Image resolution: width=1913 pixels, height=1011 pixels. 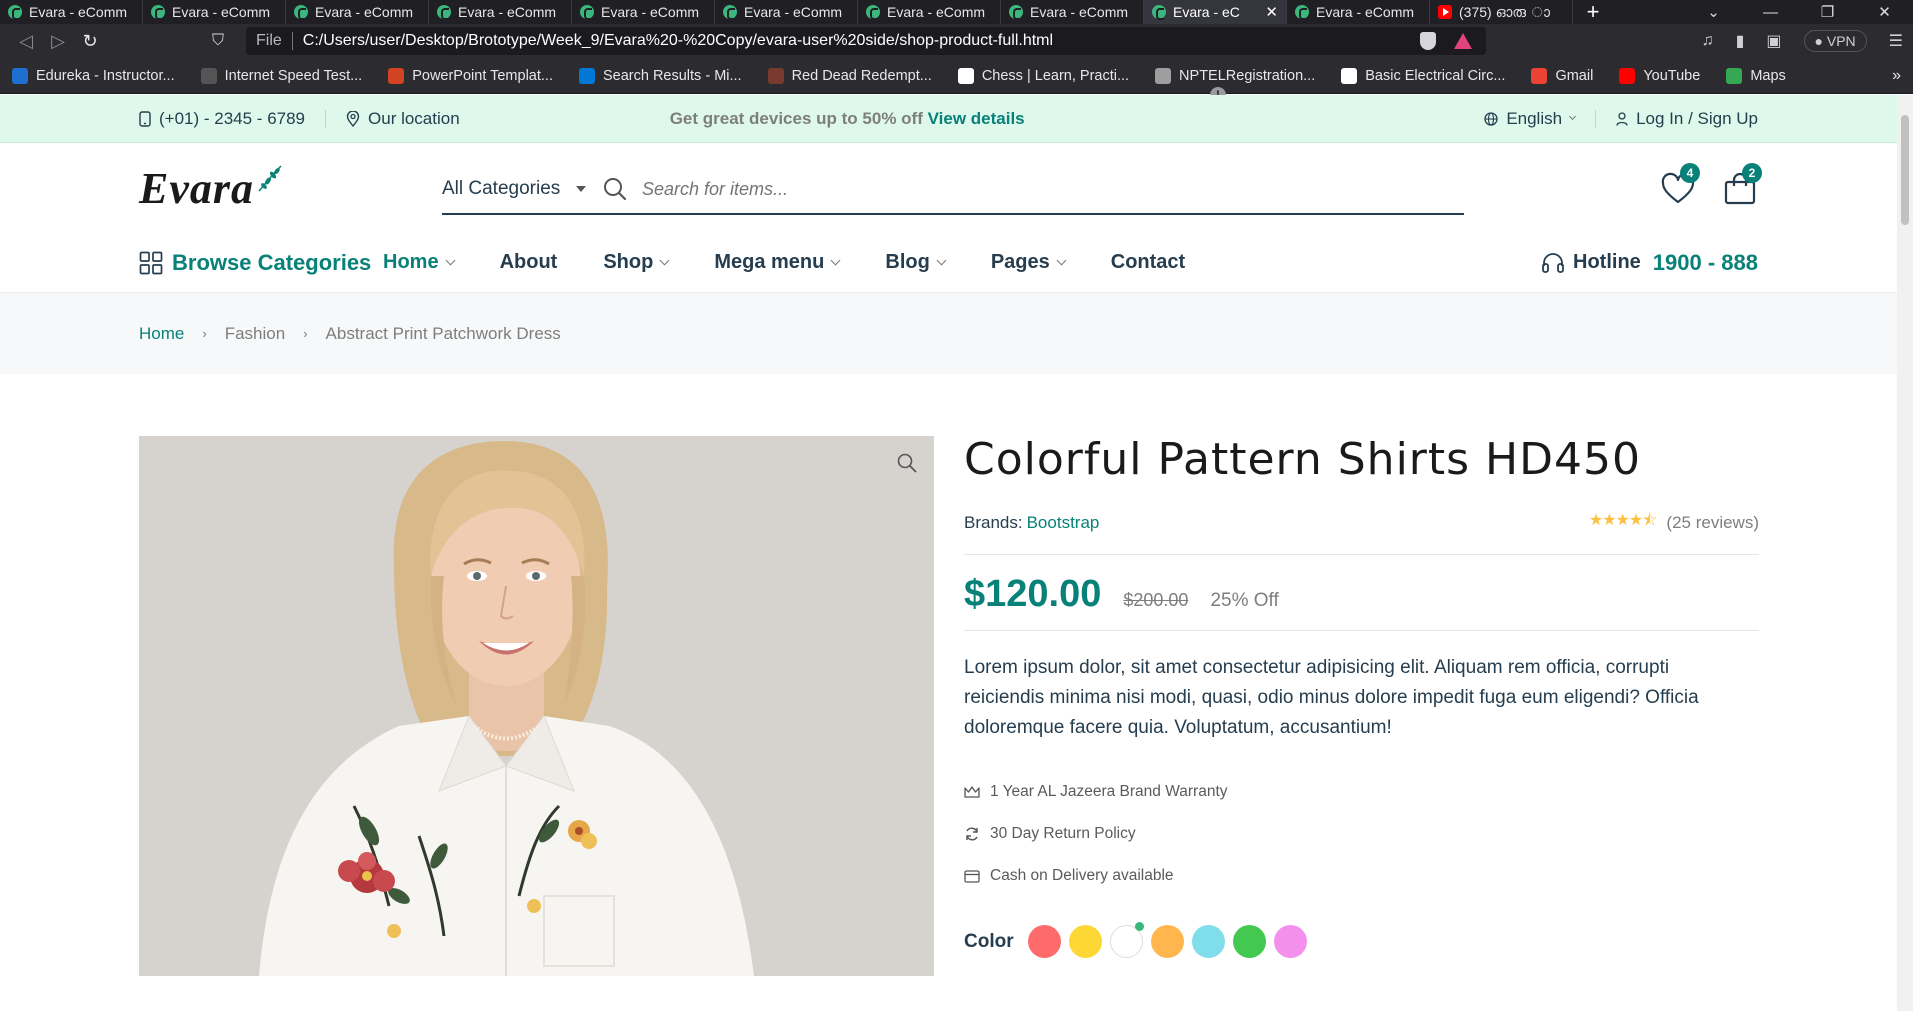 I want to click on category-select: All Categories, so click(x=522, y=189).